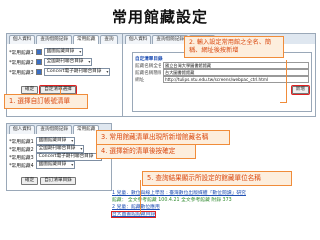 The width and height of the screenshot is (320, 240). I want to click on collection-select-4: 國圖館藏目錄, so click(55, 165).